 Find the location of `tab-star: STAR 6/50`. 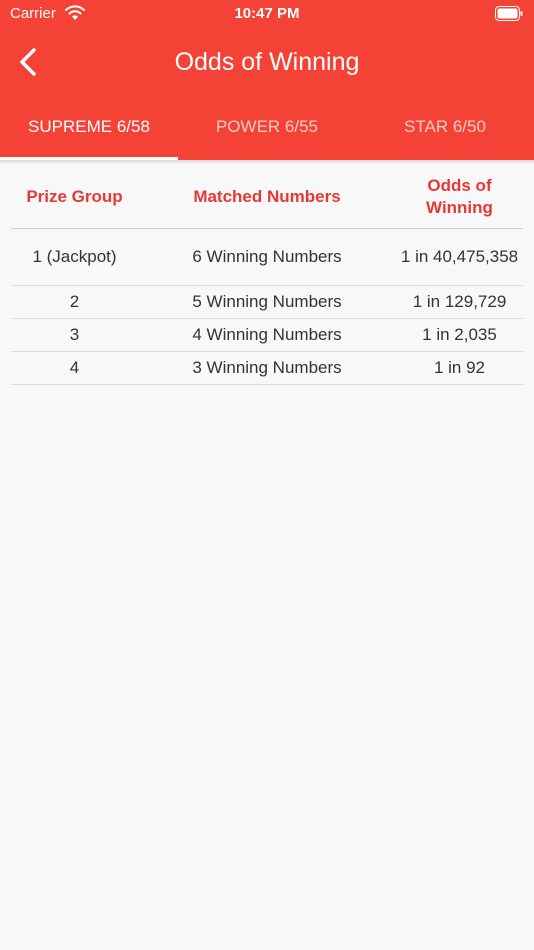

tab-star: STAR 6/50 is located at coordinates (445, 133).